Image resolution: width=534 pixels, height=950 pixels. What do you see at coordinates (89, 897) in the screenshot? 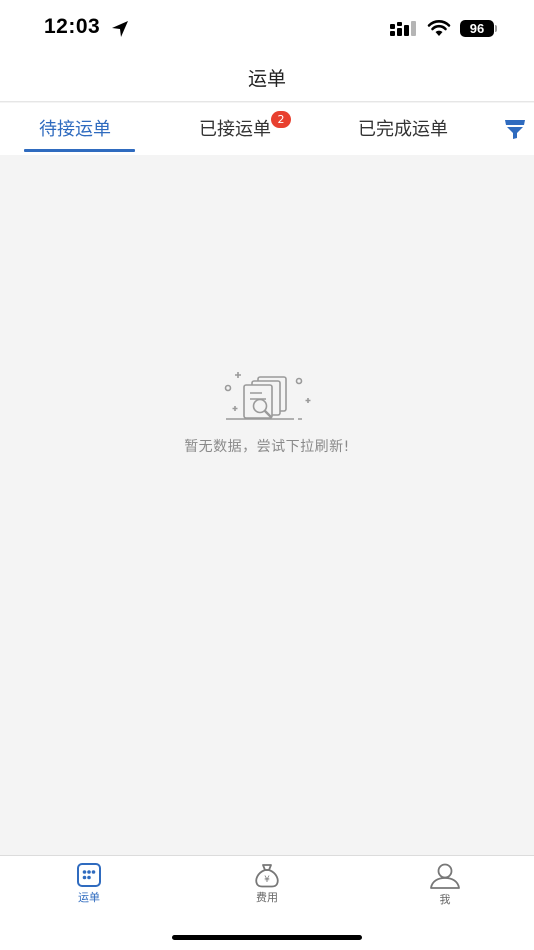
I see `bottom-tab-label: 运单` at bounding box center [89, 897].